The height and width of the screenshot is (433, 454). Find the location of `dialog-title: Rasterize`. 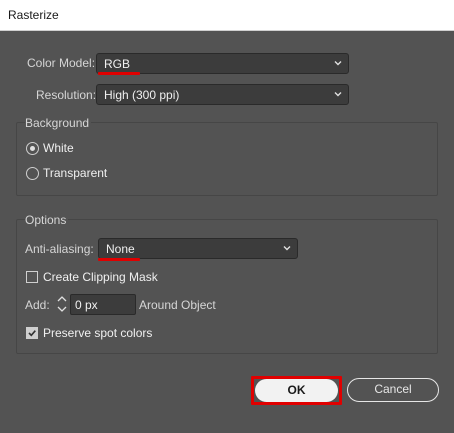

dialog-title: Rasterize is located at coordinates (33, 15).